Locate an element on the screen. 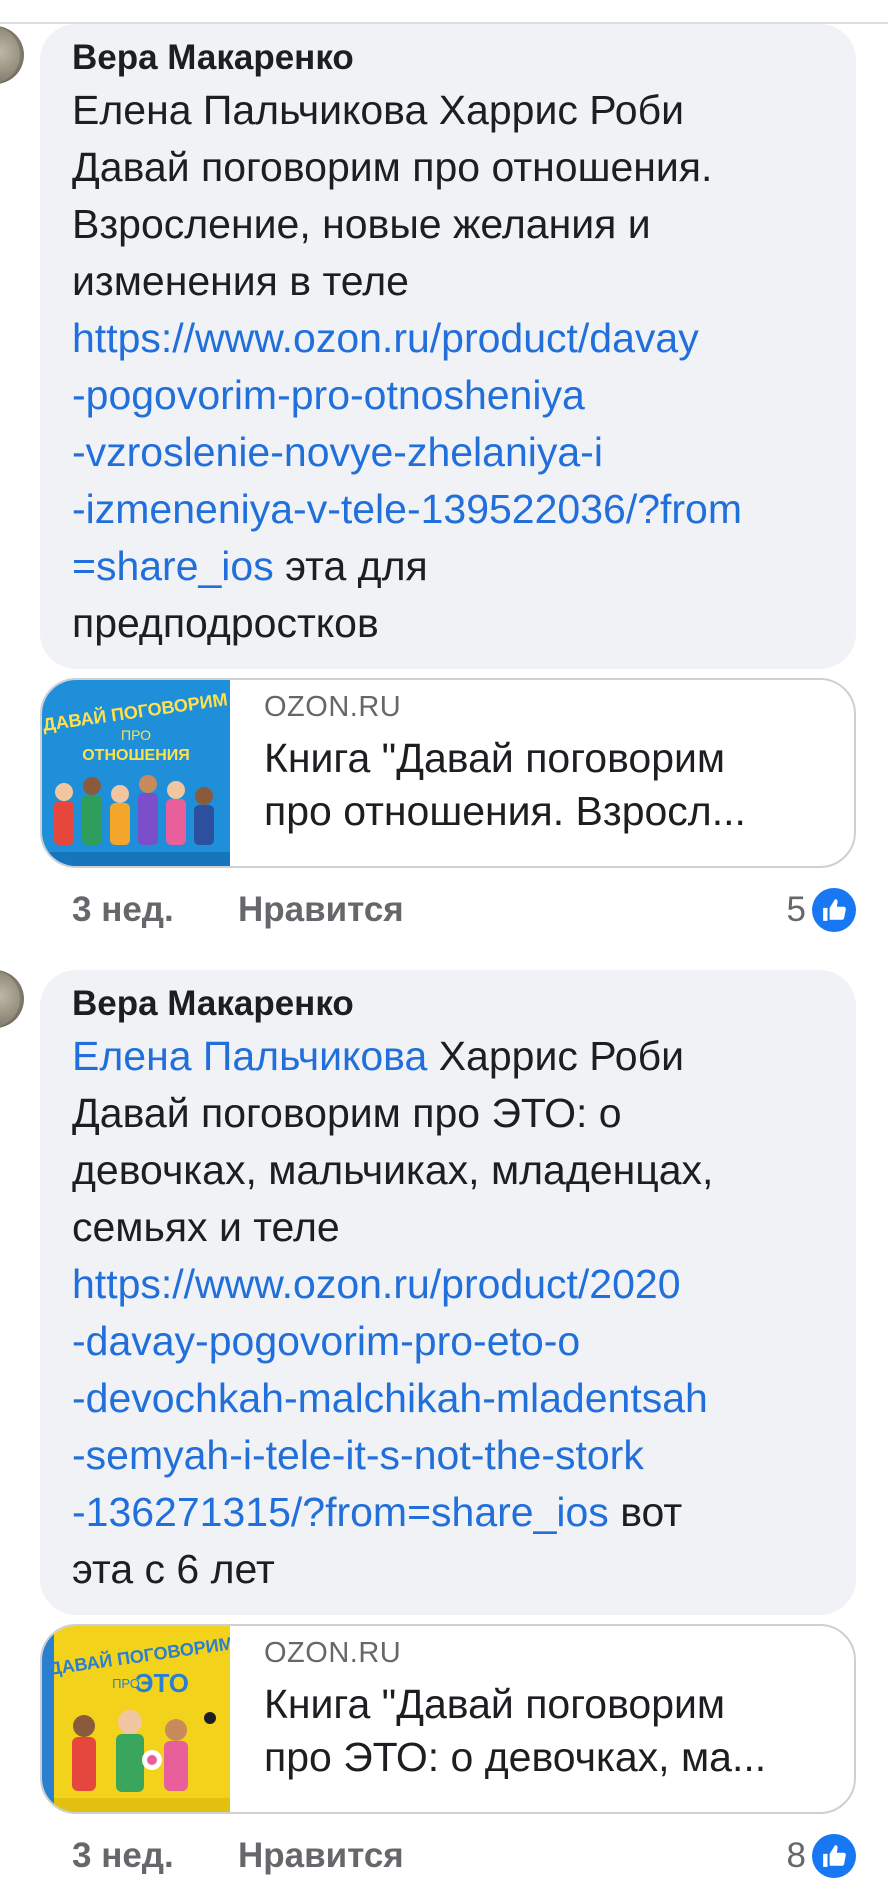 The image size is (888, 1903). comment-text-line: эта с 6 лет is located at coordinates (173, 1569).